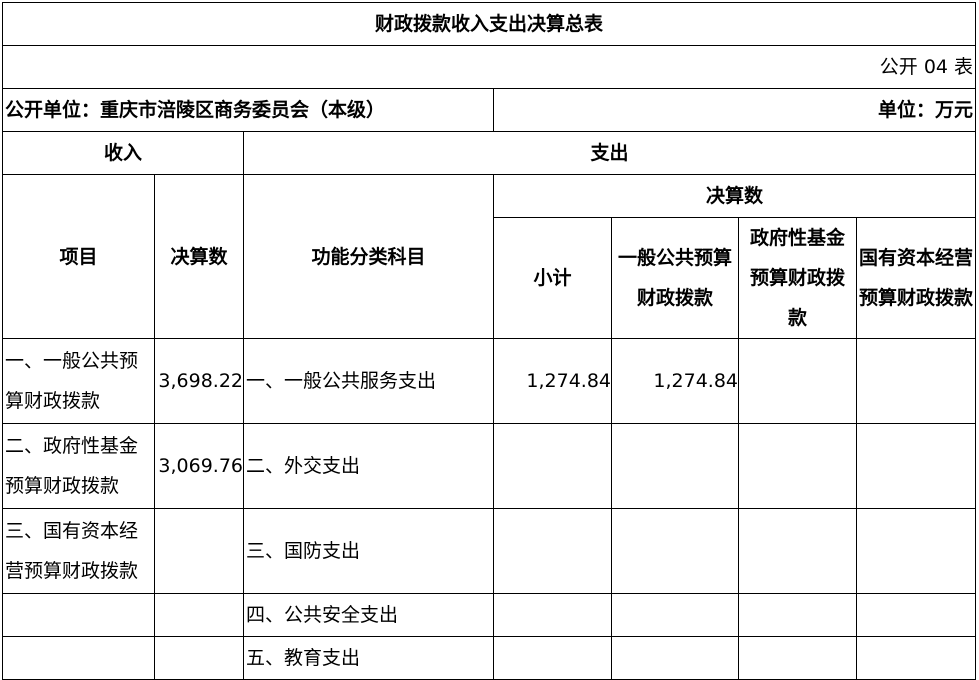 This screenshot has width=979, height=680. I want to click on func-category: 五、教育支出, so click(368, 658).